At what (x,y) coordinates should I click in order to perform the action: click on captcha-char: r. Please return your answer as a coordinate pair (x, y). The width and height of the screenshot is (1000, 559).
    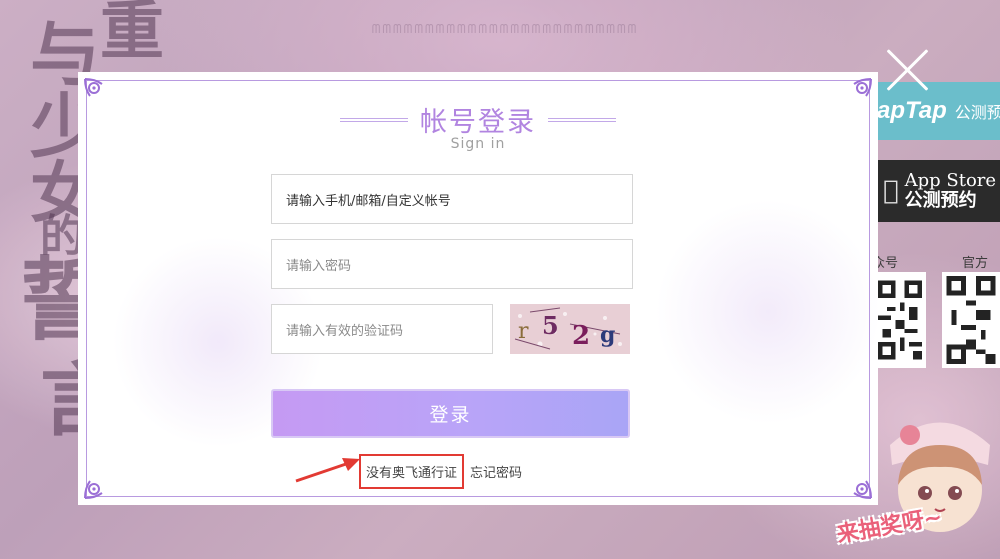
    Looking at the image, I should click on (523, 331).